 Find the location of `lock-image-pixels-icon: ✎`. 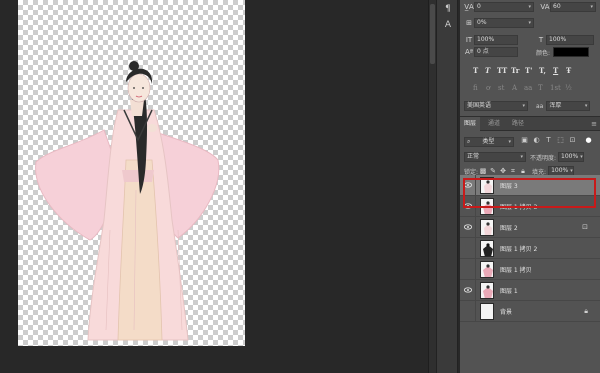

lock-image-pixels-icon: ✎ is located at coordinates (493, 171).